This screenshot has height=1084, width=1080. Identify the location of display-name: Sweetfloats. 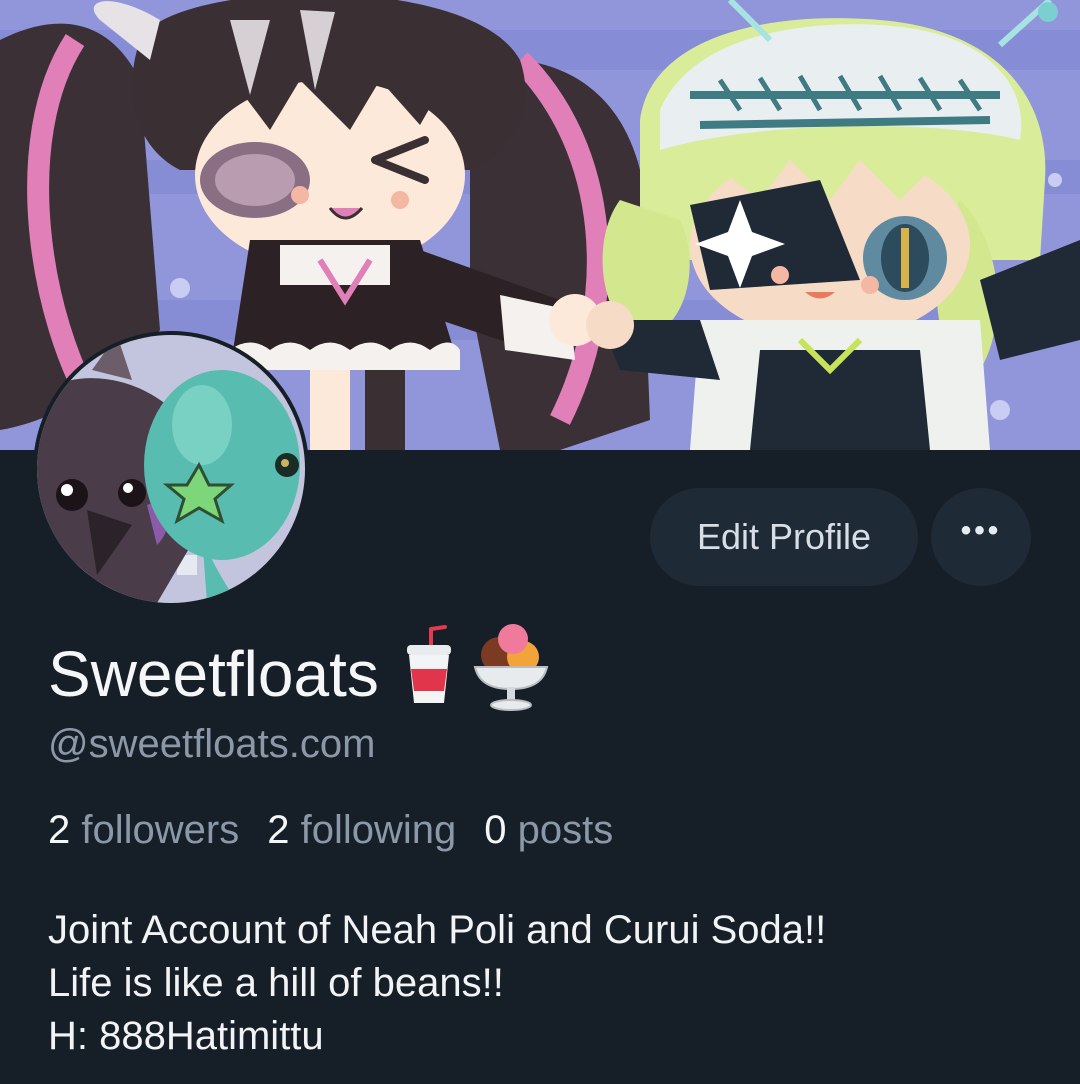
(299, 671).